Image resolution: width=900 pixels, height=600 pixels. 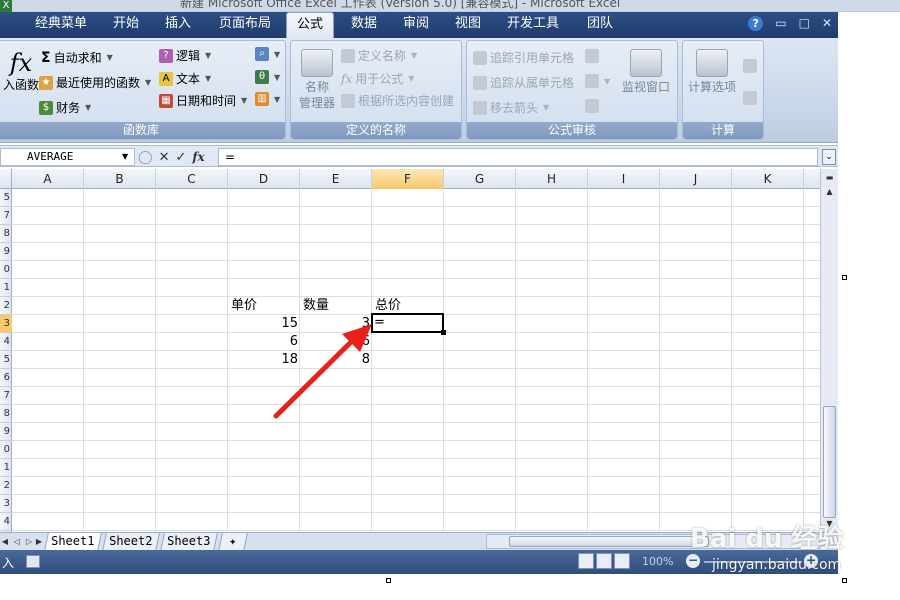 What do you see at coordinates (267, 77) in the screenshot?
I see `math-button: θ ▼` at bounding box center [267, 77].